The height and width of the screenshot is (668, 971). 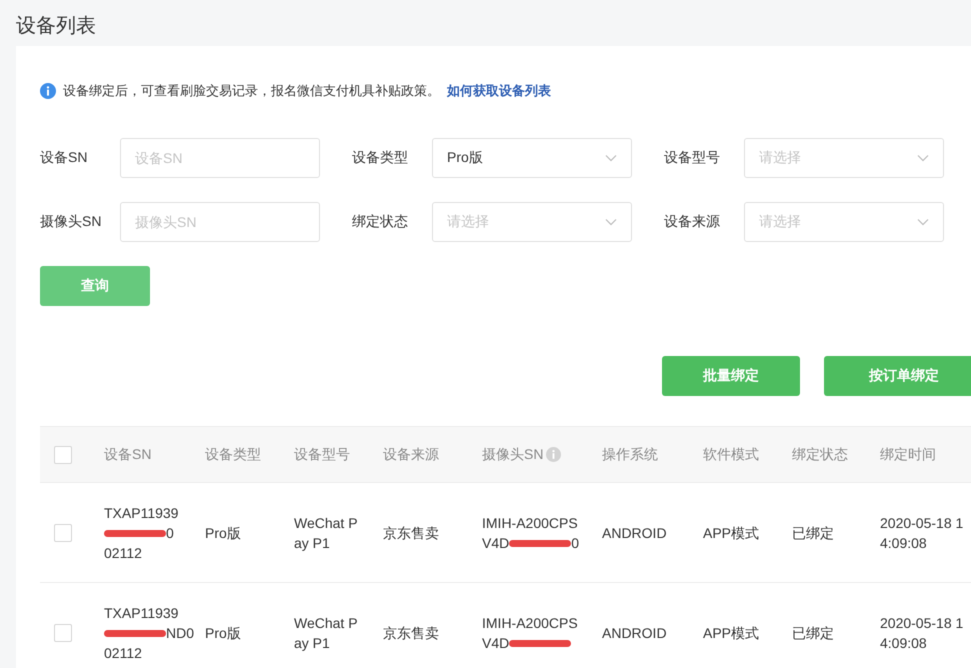 What do you see at coordinates (95, 286) in the screenshot?
I see `query-button: 查询` at bounding box center [95, 286].